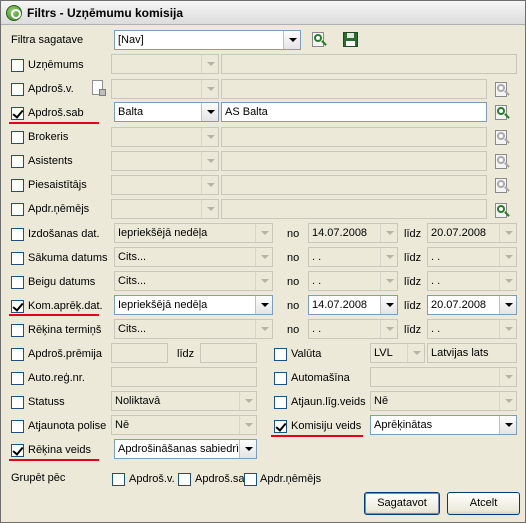 This screenshot has height=523, width=526. I want to click on apdr-nemejs-label: Apdr.ņēmējs, so click(59, 209).